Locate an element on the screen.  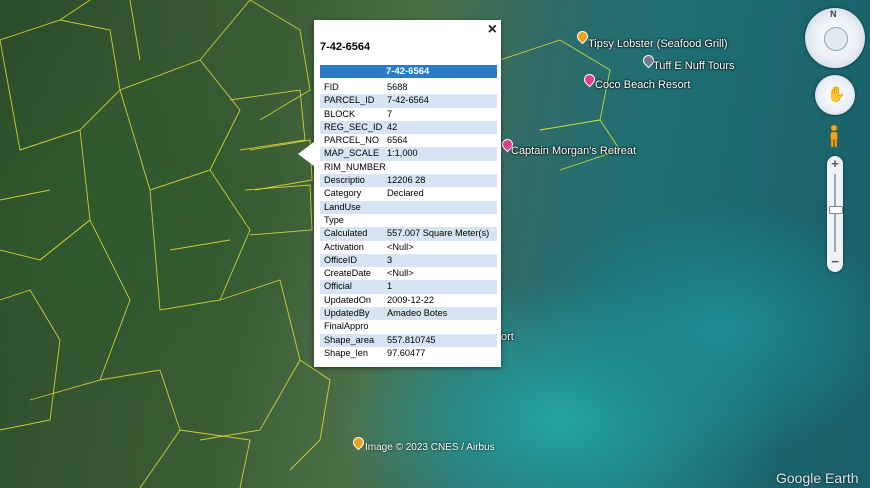
attribute-key: FinalAppro is located at coordinates (346, 326).